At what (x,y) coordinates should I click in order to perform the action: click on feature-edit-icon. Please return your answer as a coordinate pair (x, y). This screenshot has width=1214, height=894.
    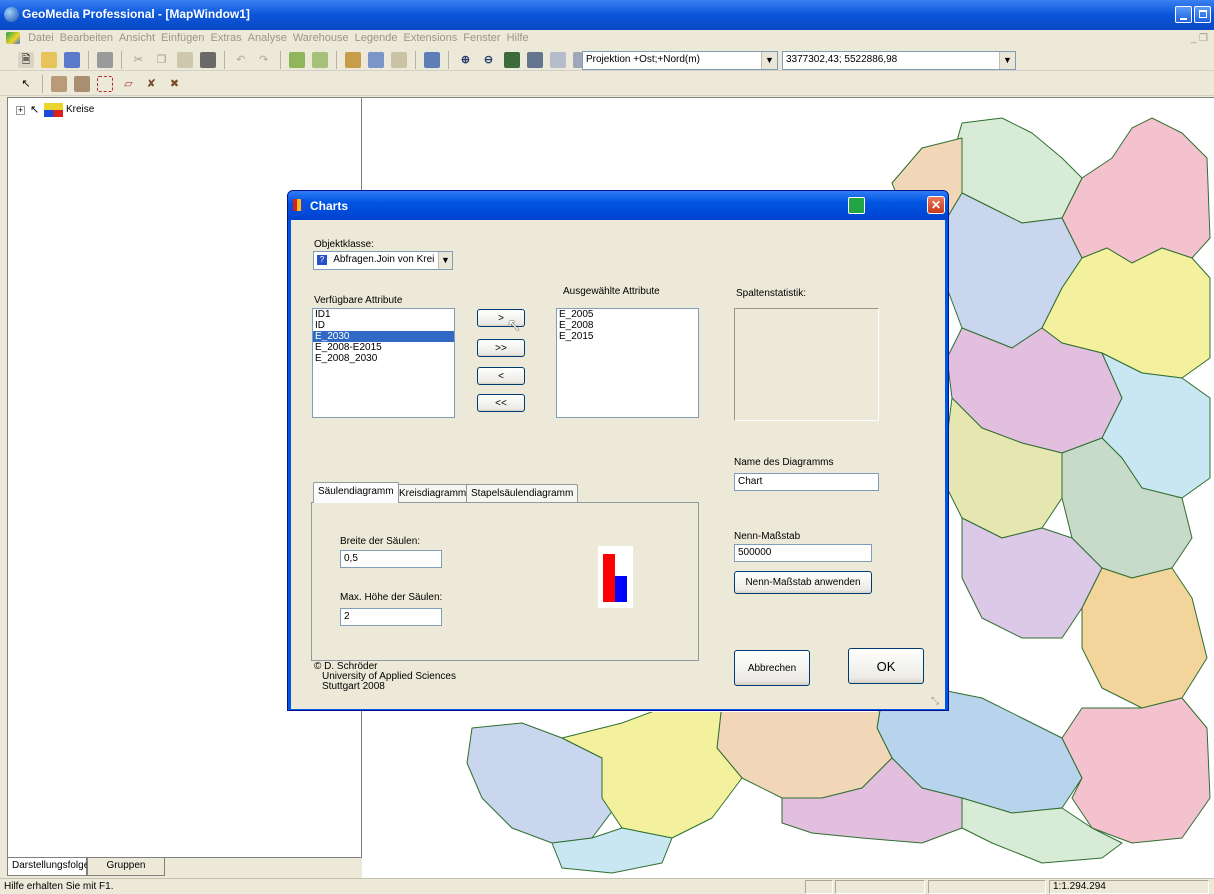
    Looking at the image, I should click on (319, 60).